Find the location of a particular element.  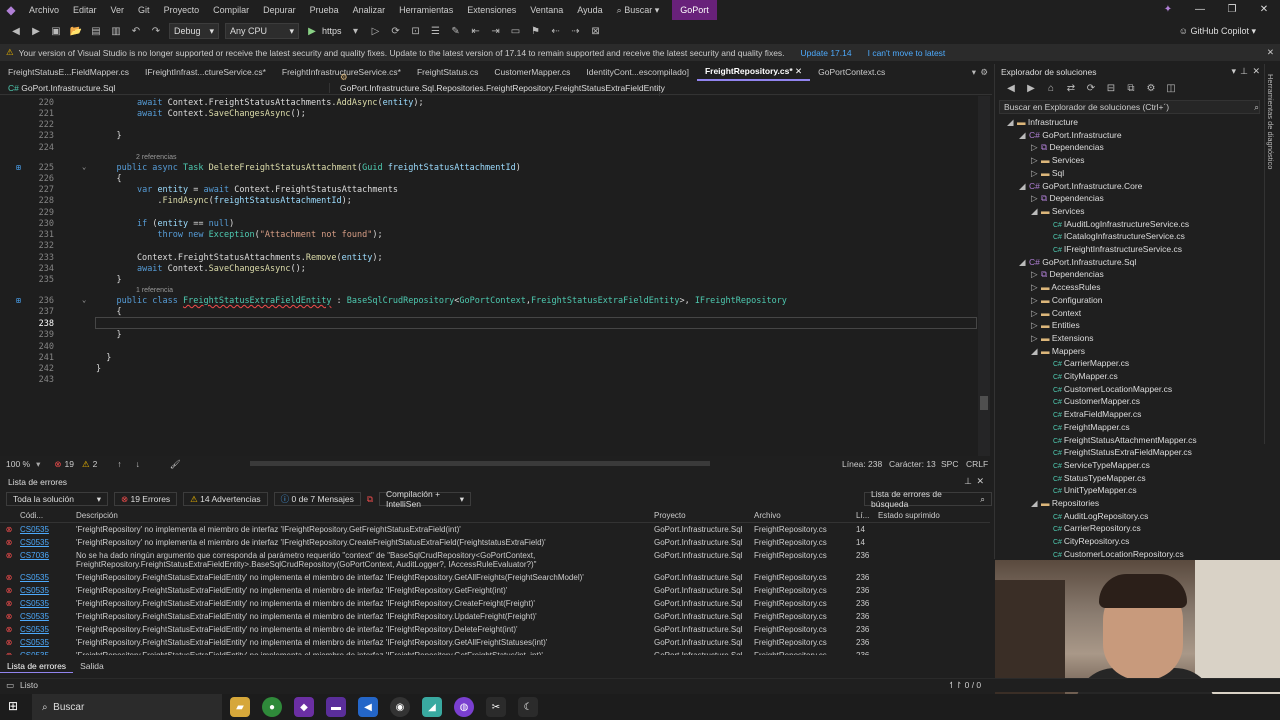

app-icon: ☾ is located at coordinates (528, 707).